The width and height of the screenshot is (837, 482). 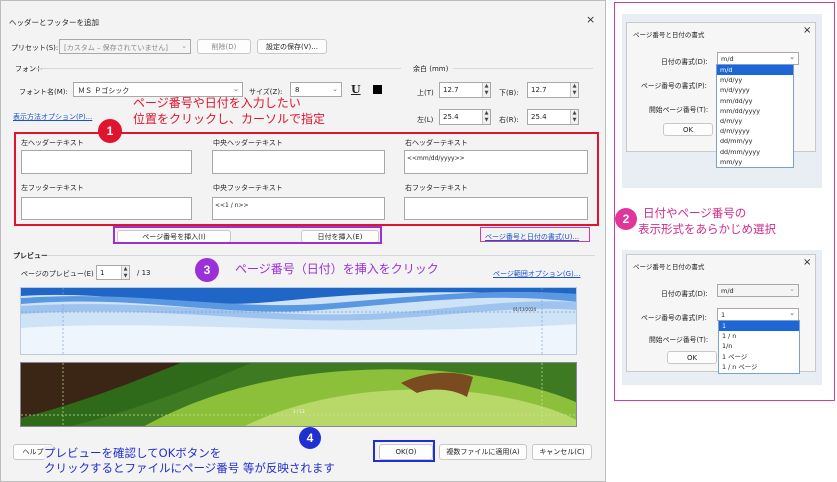 What do you see at coordinates (113, 272) in the screenshot?
I see `page-preview-input: 1 ▲ ▼` at bounding box center [113, 272].